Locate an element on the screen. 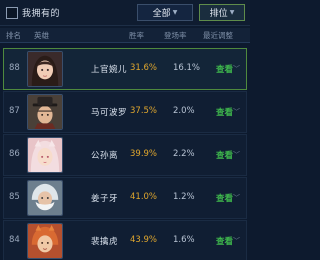  own-heroes-label: 我拥有的 is located at coordinates (41, 14).